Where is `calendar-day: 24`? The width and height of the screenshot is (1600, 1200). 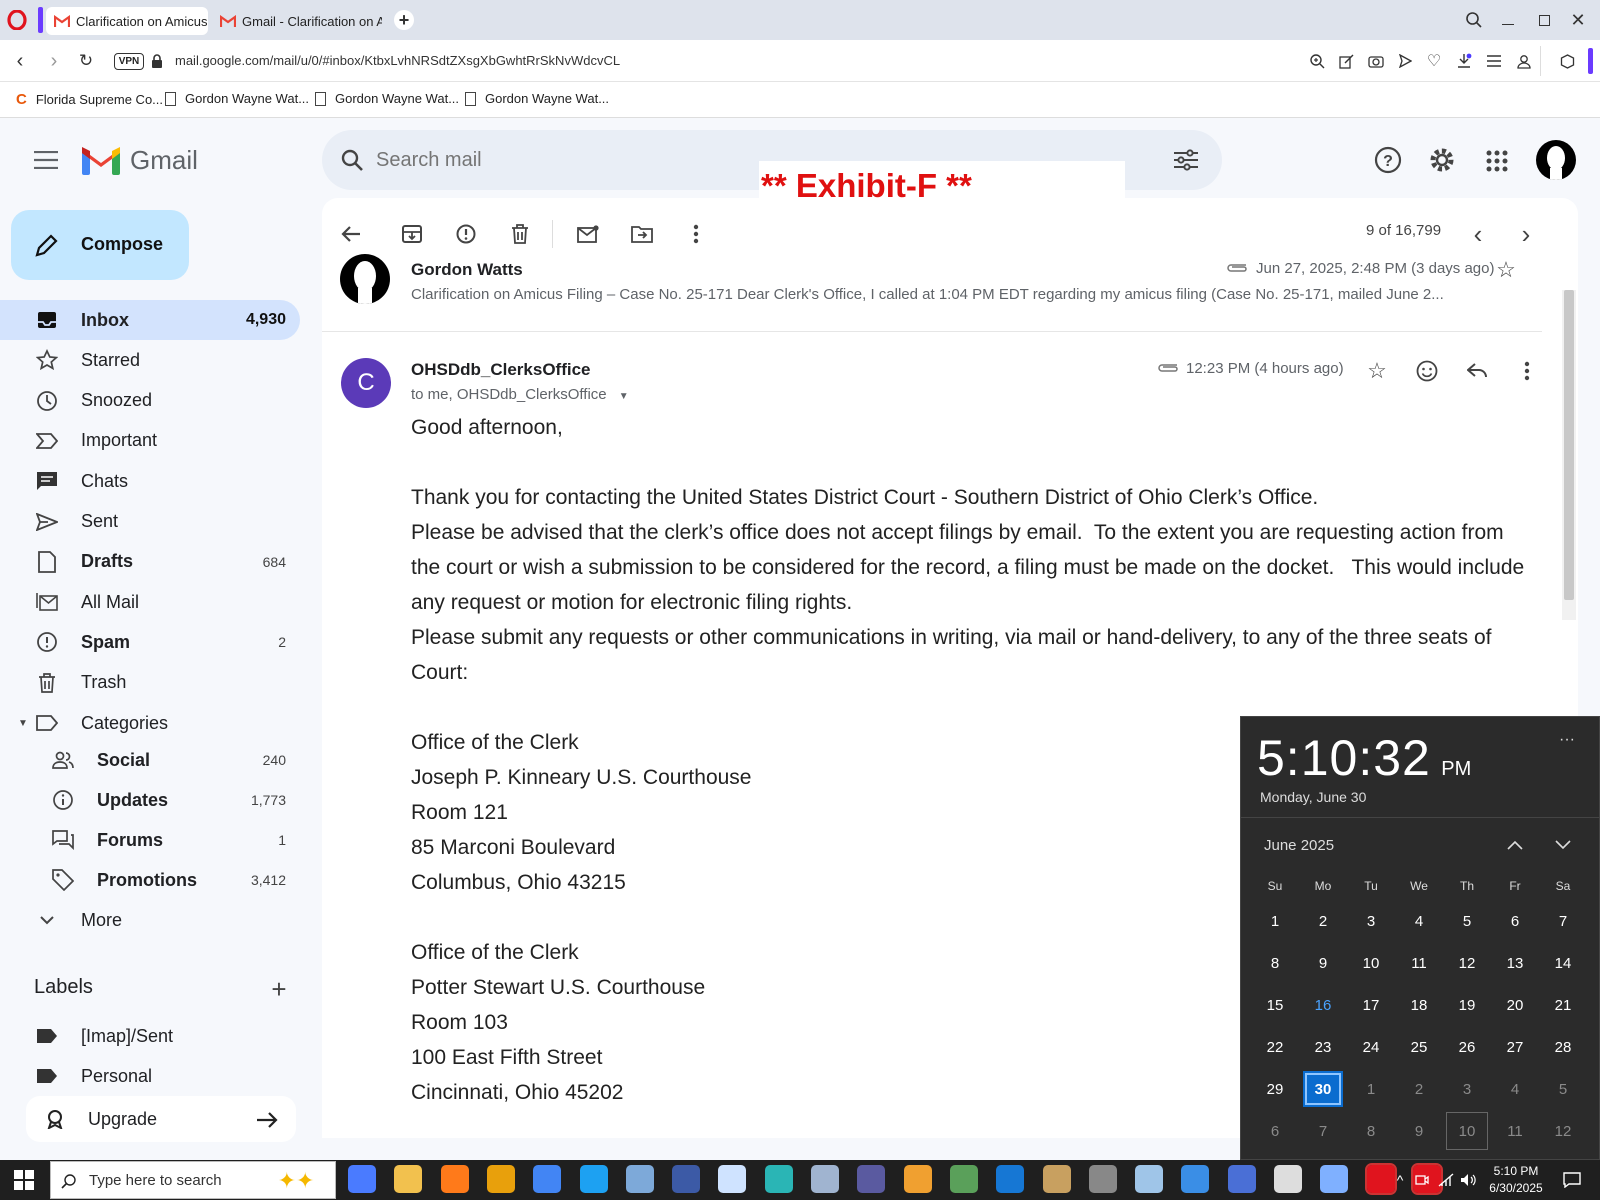 calendar-day: 24 is located at coordinates (1371, 1047).